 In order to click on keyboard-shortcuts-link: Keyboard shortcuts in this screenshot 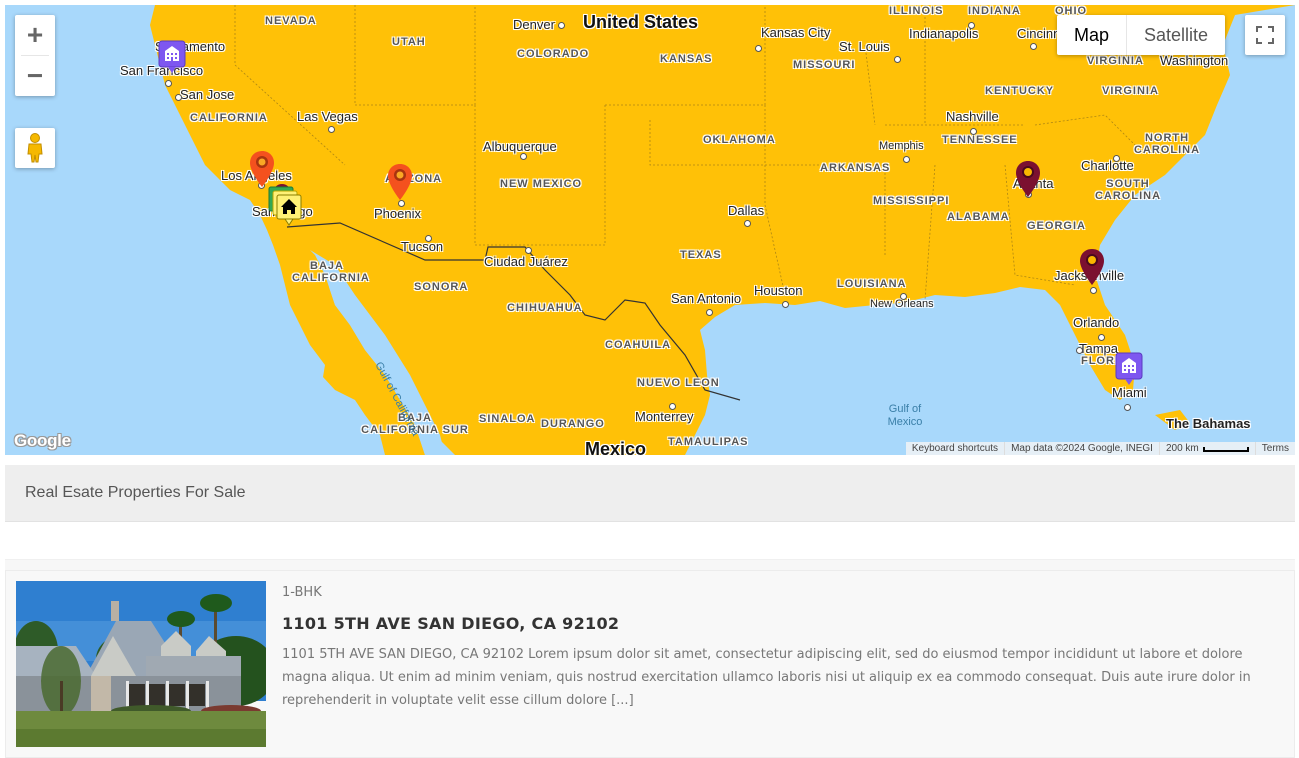, I will do `click(955, 448)`.